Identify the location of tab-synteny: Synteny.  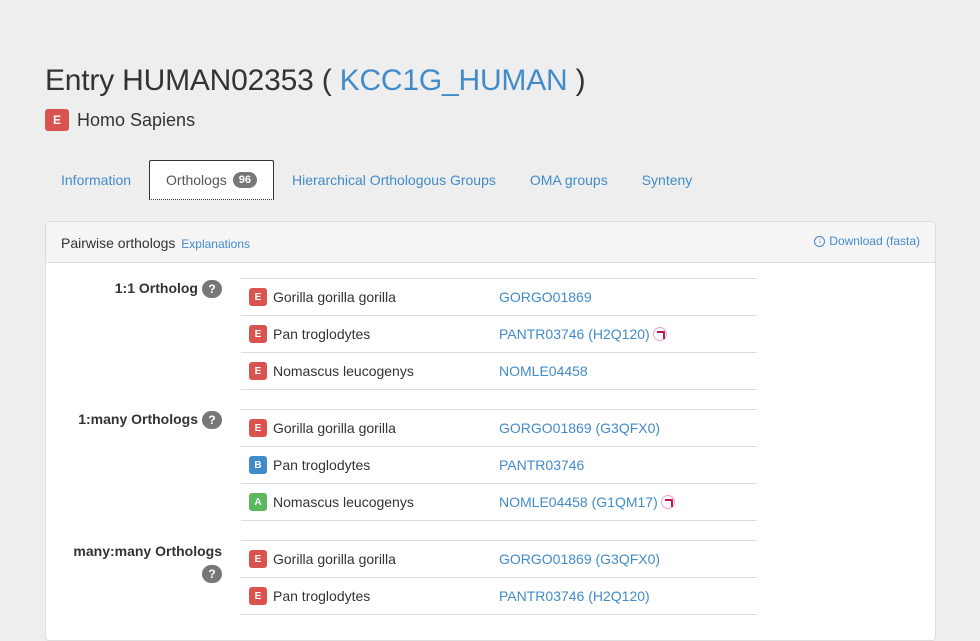
(667, 180).